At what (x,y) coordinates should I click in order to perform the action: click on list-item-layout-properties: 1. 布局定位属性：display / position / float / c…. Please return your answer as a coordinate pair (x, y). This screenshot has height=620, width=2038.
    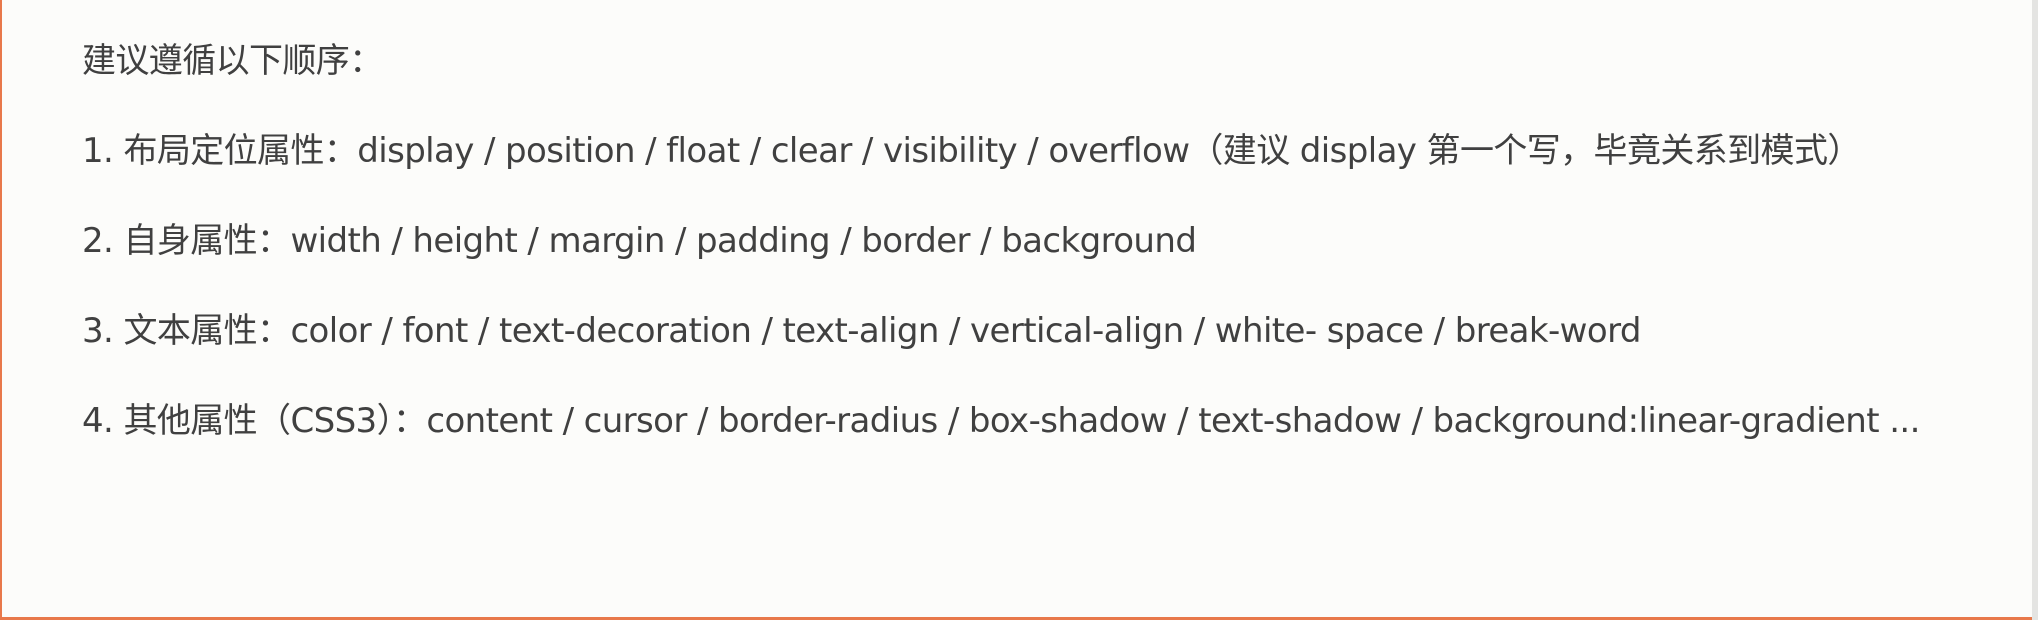
    Looking at the image, I should click on (971, 151).